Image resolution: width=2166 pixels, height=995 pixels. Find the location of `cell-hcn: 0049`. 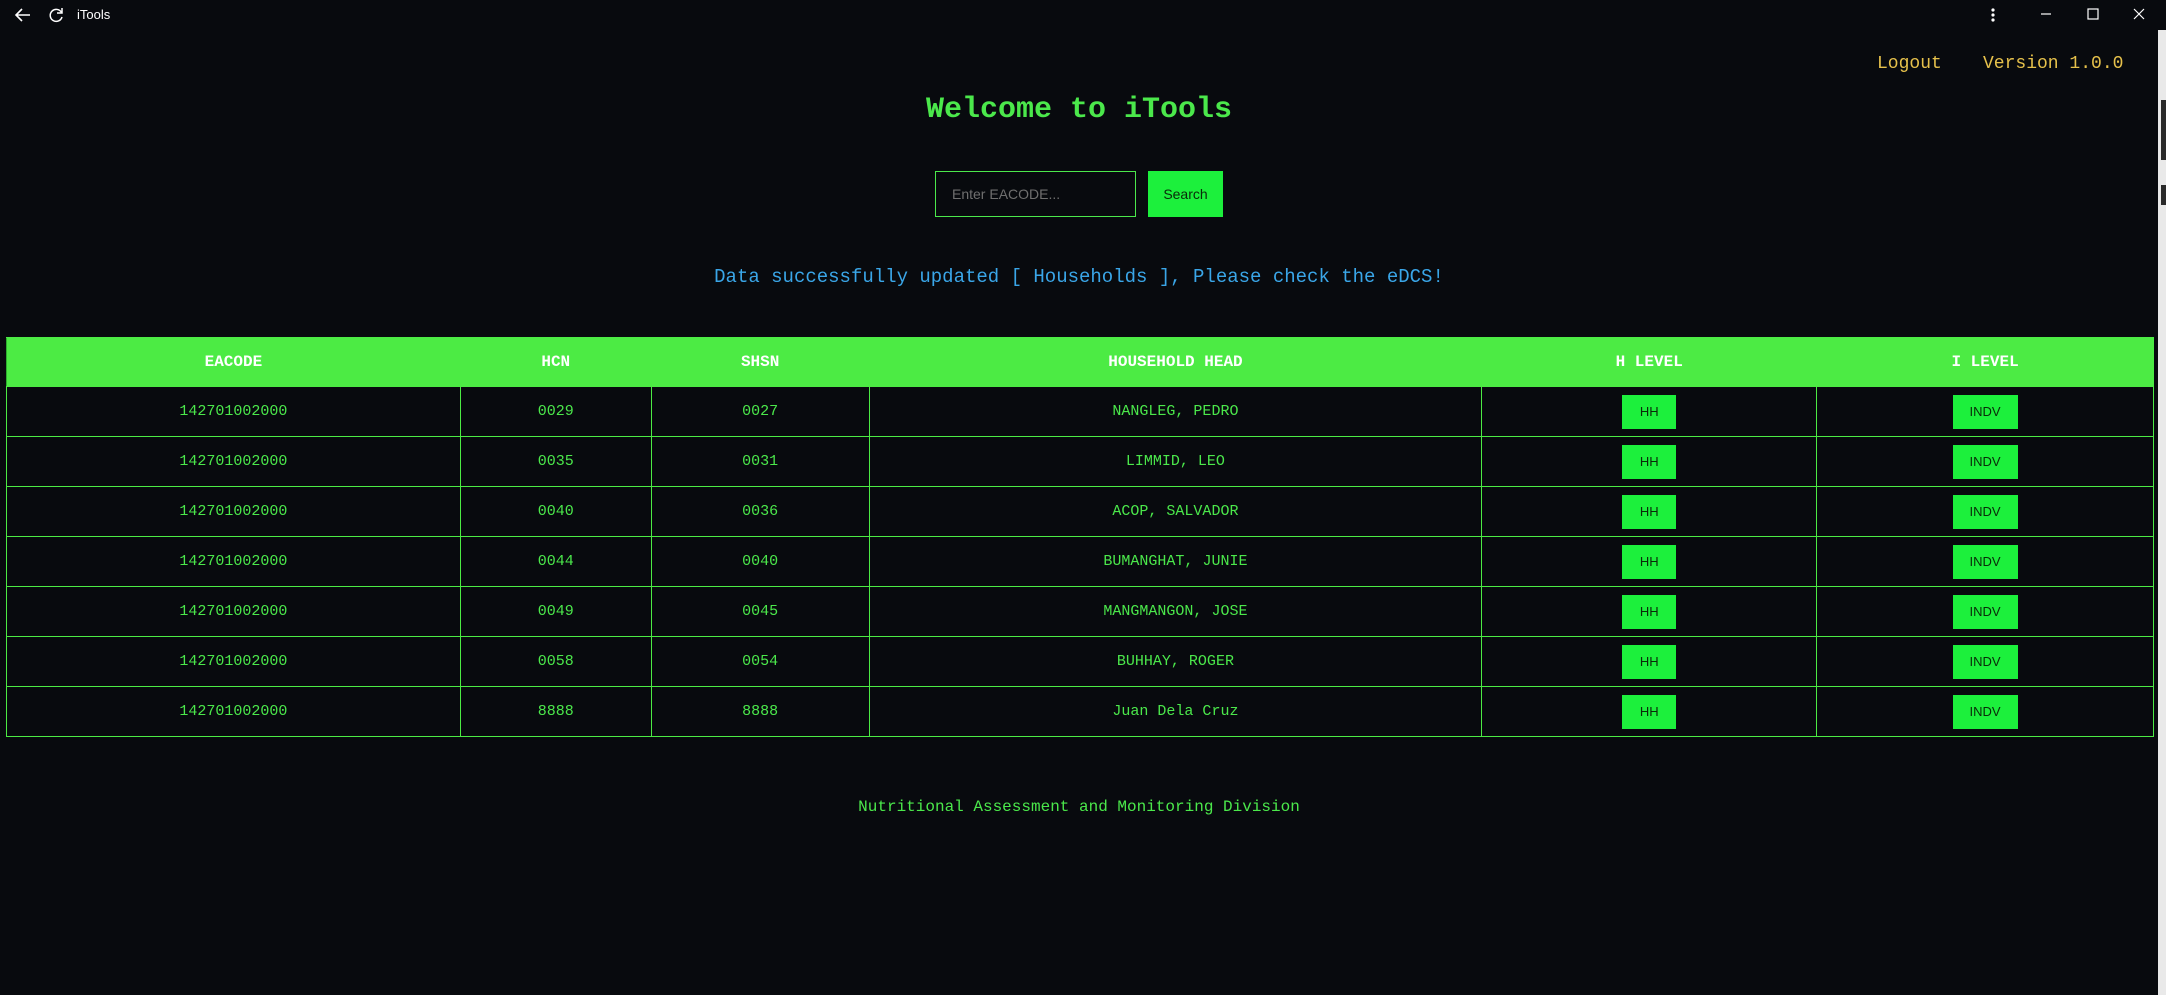

cell-hcn: 0049 is located at coordinates (555, 611).